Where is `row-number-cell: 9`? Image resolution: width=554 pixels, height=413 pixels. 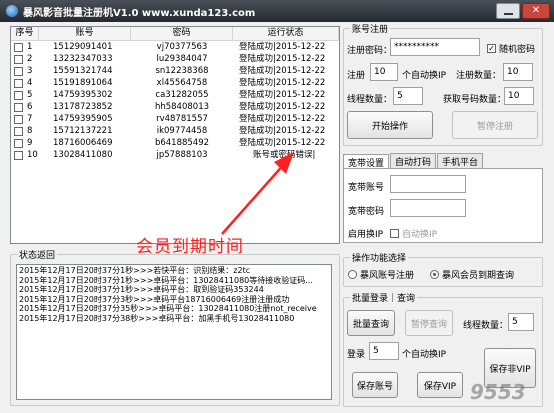 row-number-cell: 9 is located at coordinates (25, 143).